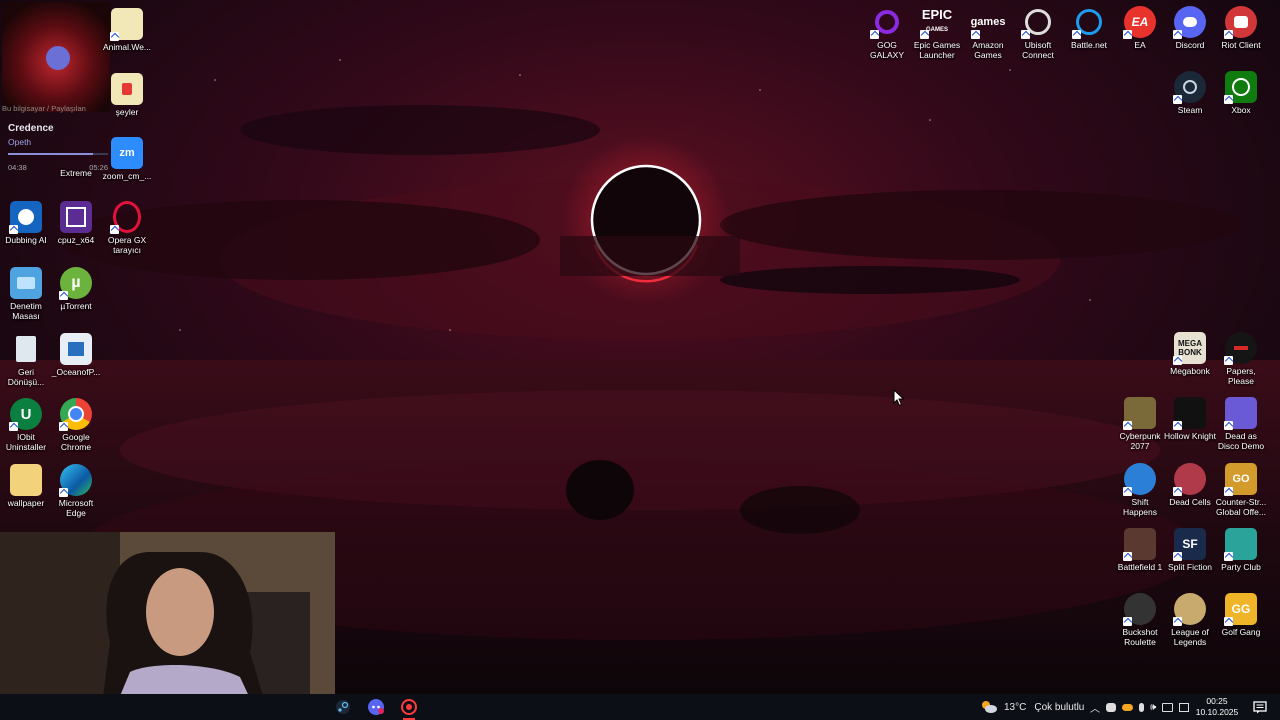  What do you see at coordinates (376, 707) in the screenshot?
I see `taskbar-discord` at bounding box center [376, 707].